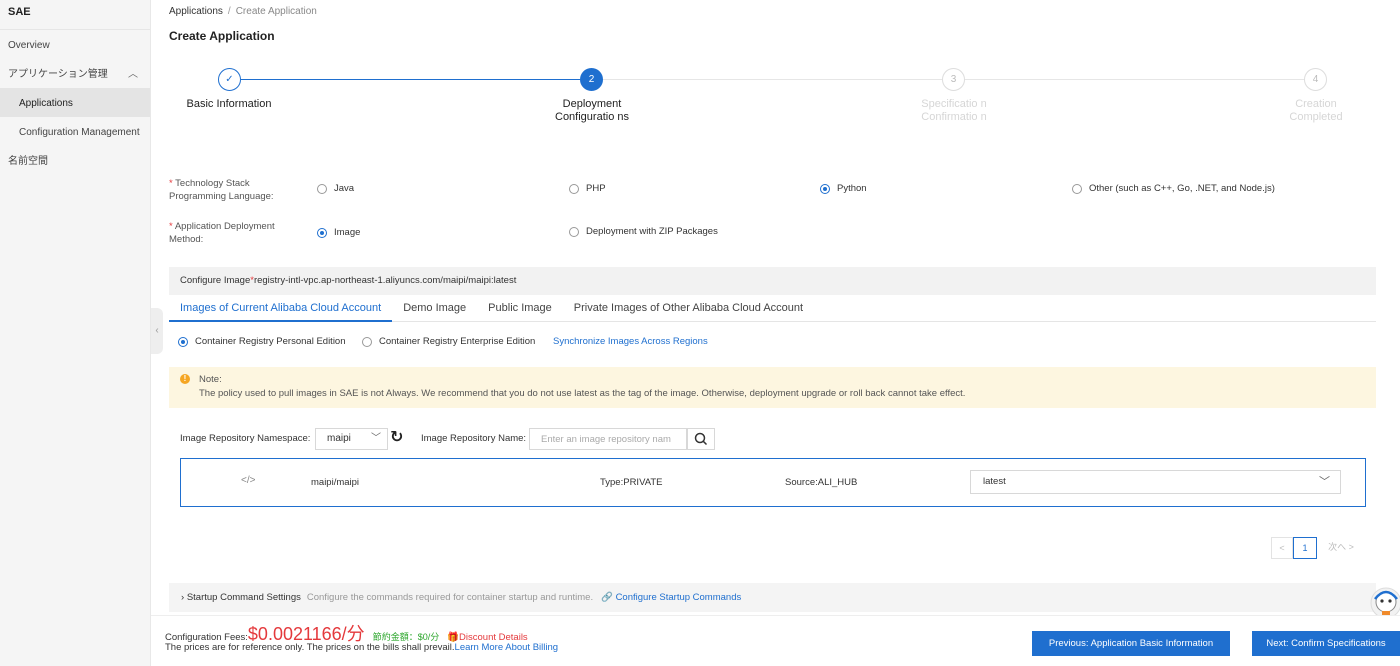 The image size is (1400, 666). Describe the element at coordinates (406, 637) in the screenshot. I see `discount-amount: 節約金額：$0/分` at that location.